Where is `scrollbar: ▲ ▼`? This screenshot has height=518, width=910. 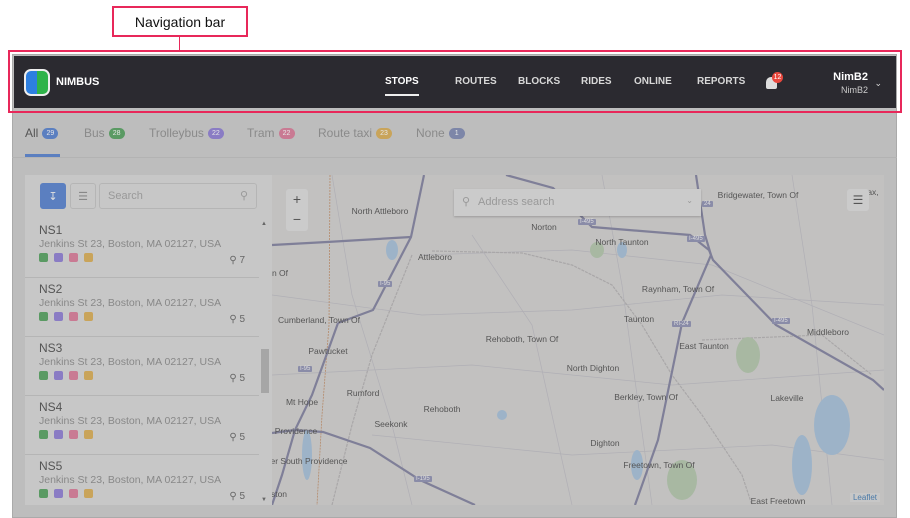
scrollbar: ▲ ▼ is located at coordinates (265, 362).